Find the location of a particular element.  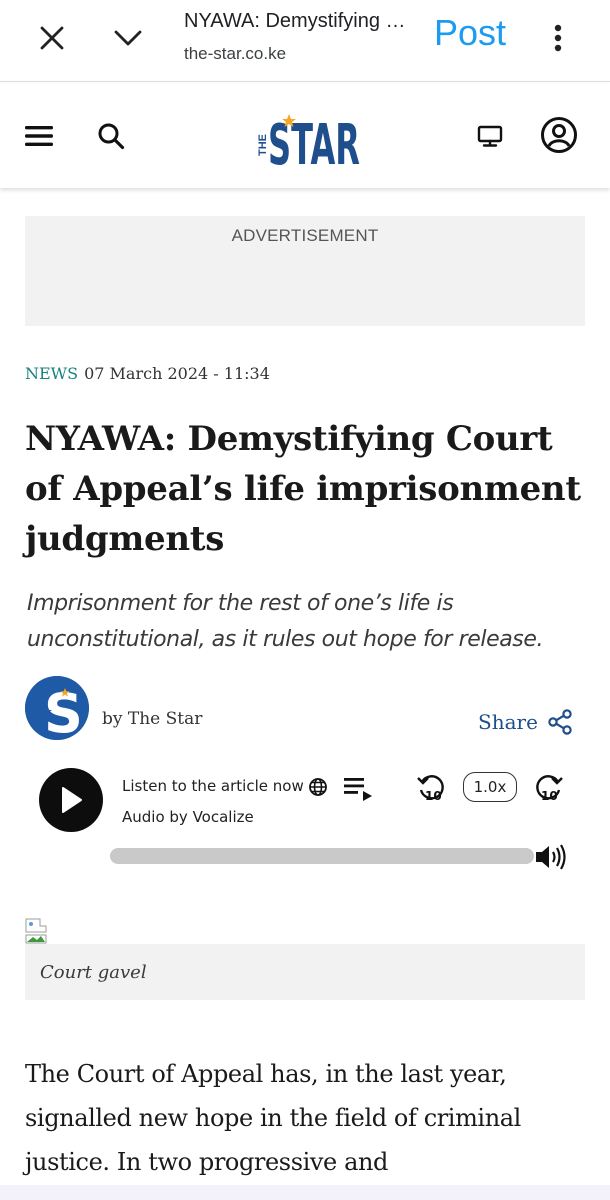

volume-icon is located at coordinates (551, 857).